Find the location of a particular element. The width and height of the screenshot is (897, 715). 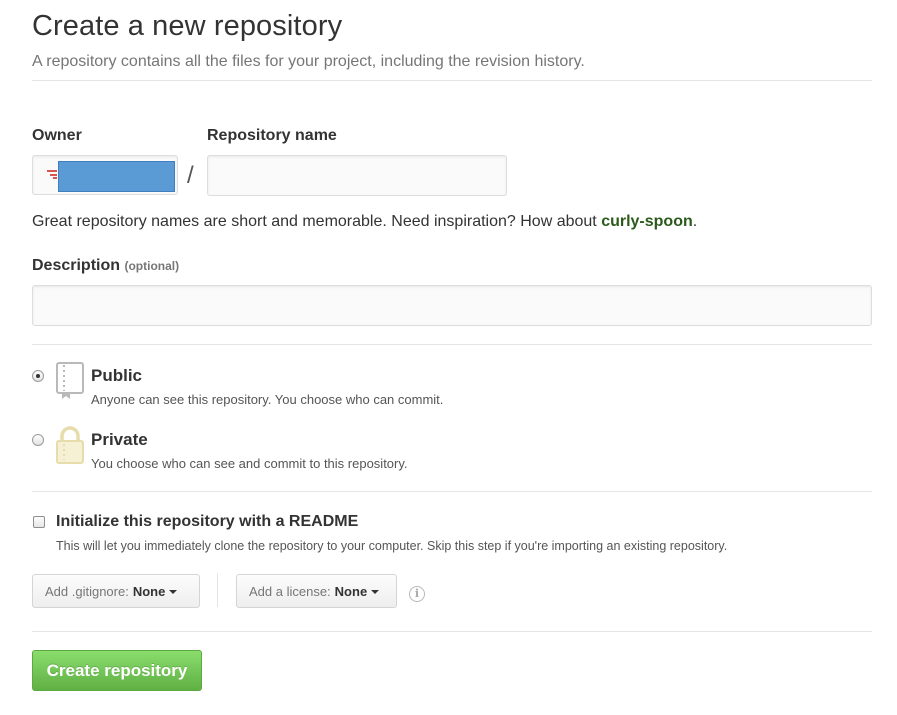

private-title: Private is located at coordinates (119, 440).